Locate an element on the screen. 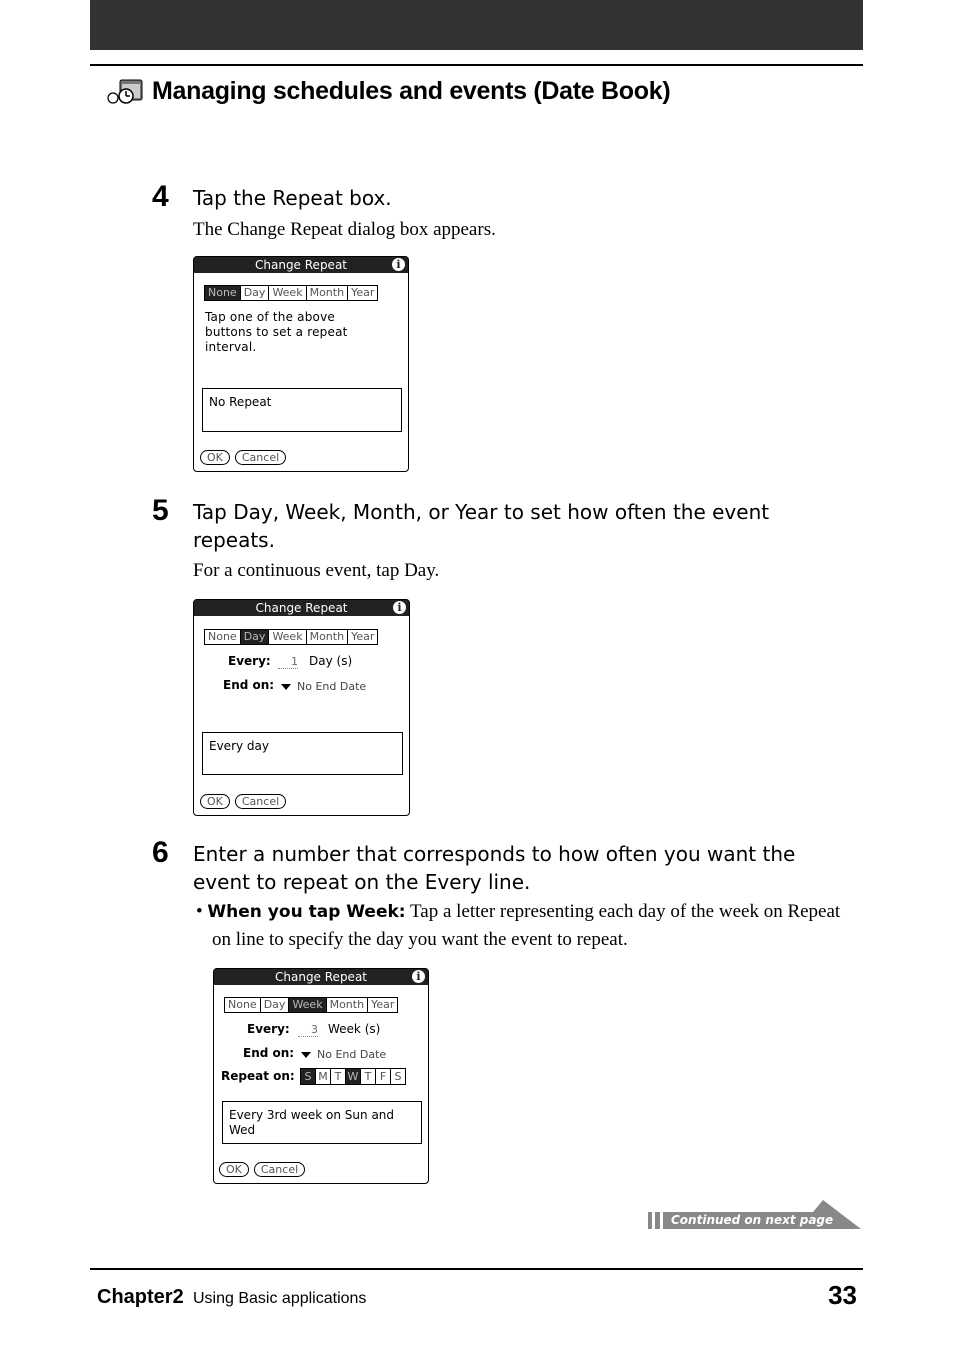 The image size is (954, 1352). day-monday: M is located at coordinates (323, 1076).